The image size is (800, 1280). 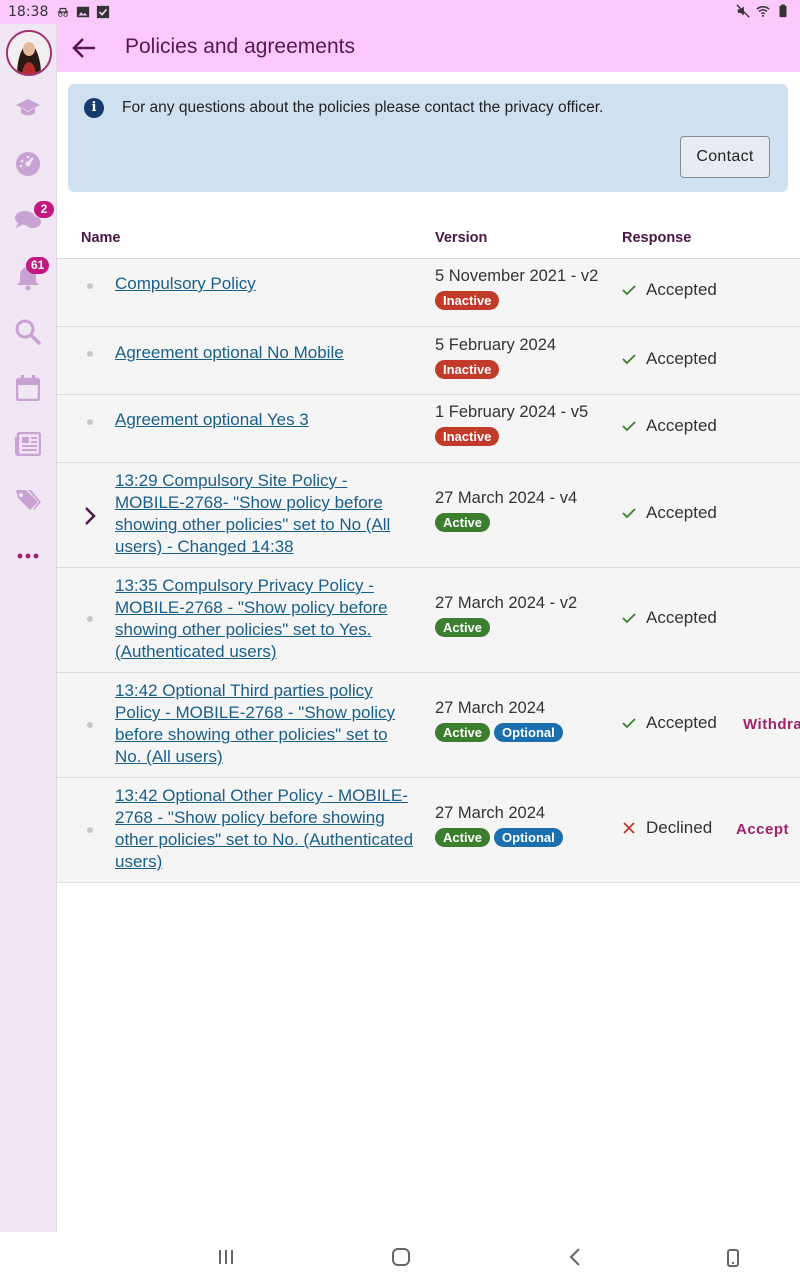 I want to click on version-text: 5 February 2024, so click(x=496, y=345).